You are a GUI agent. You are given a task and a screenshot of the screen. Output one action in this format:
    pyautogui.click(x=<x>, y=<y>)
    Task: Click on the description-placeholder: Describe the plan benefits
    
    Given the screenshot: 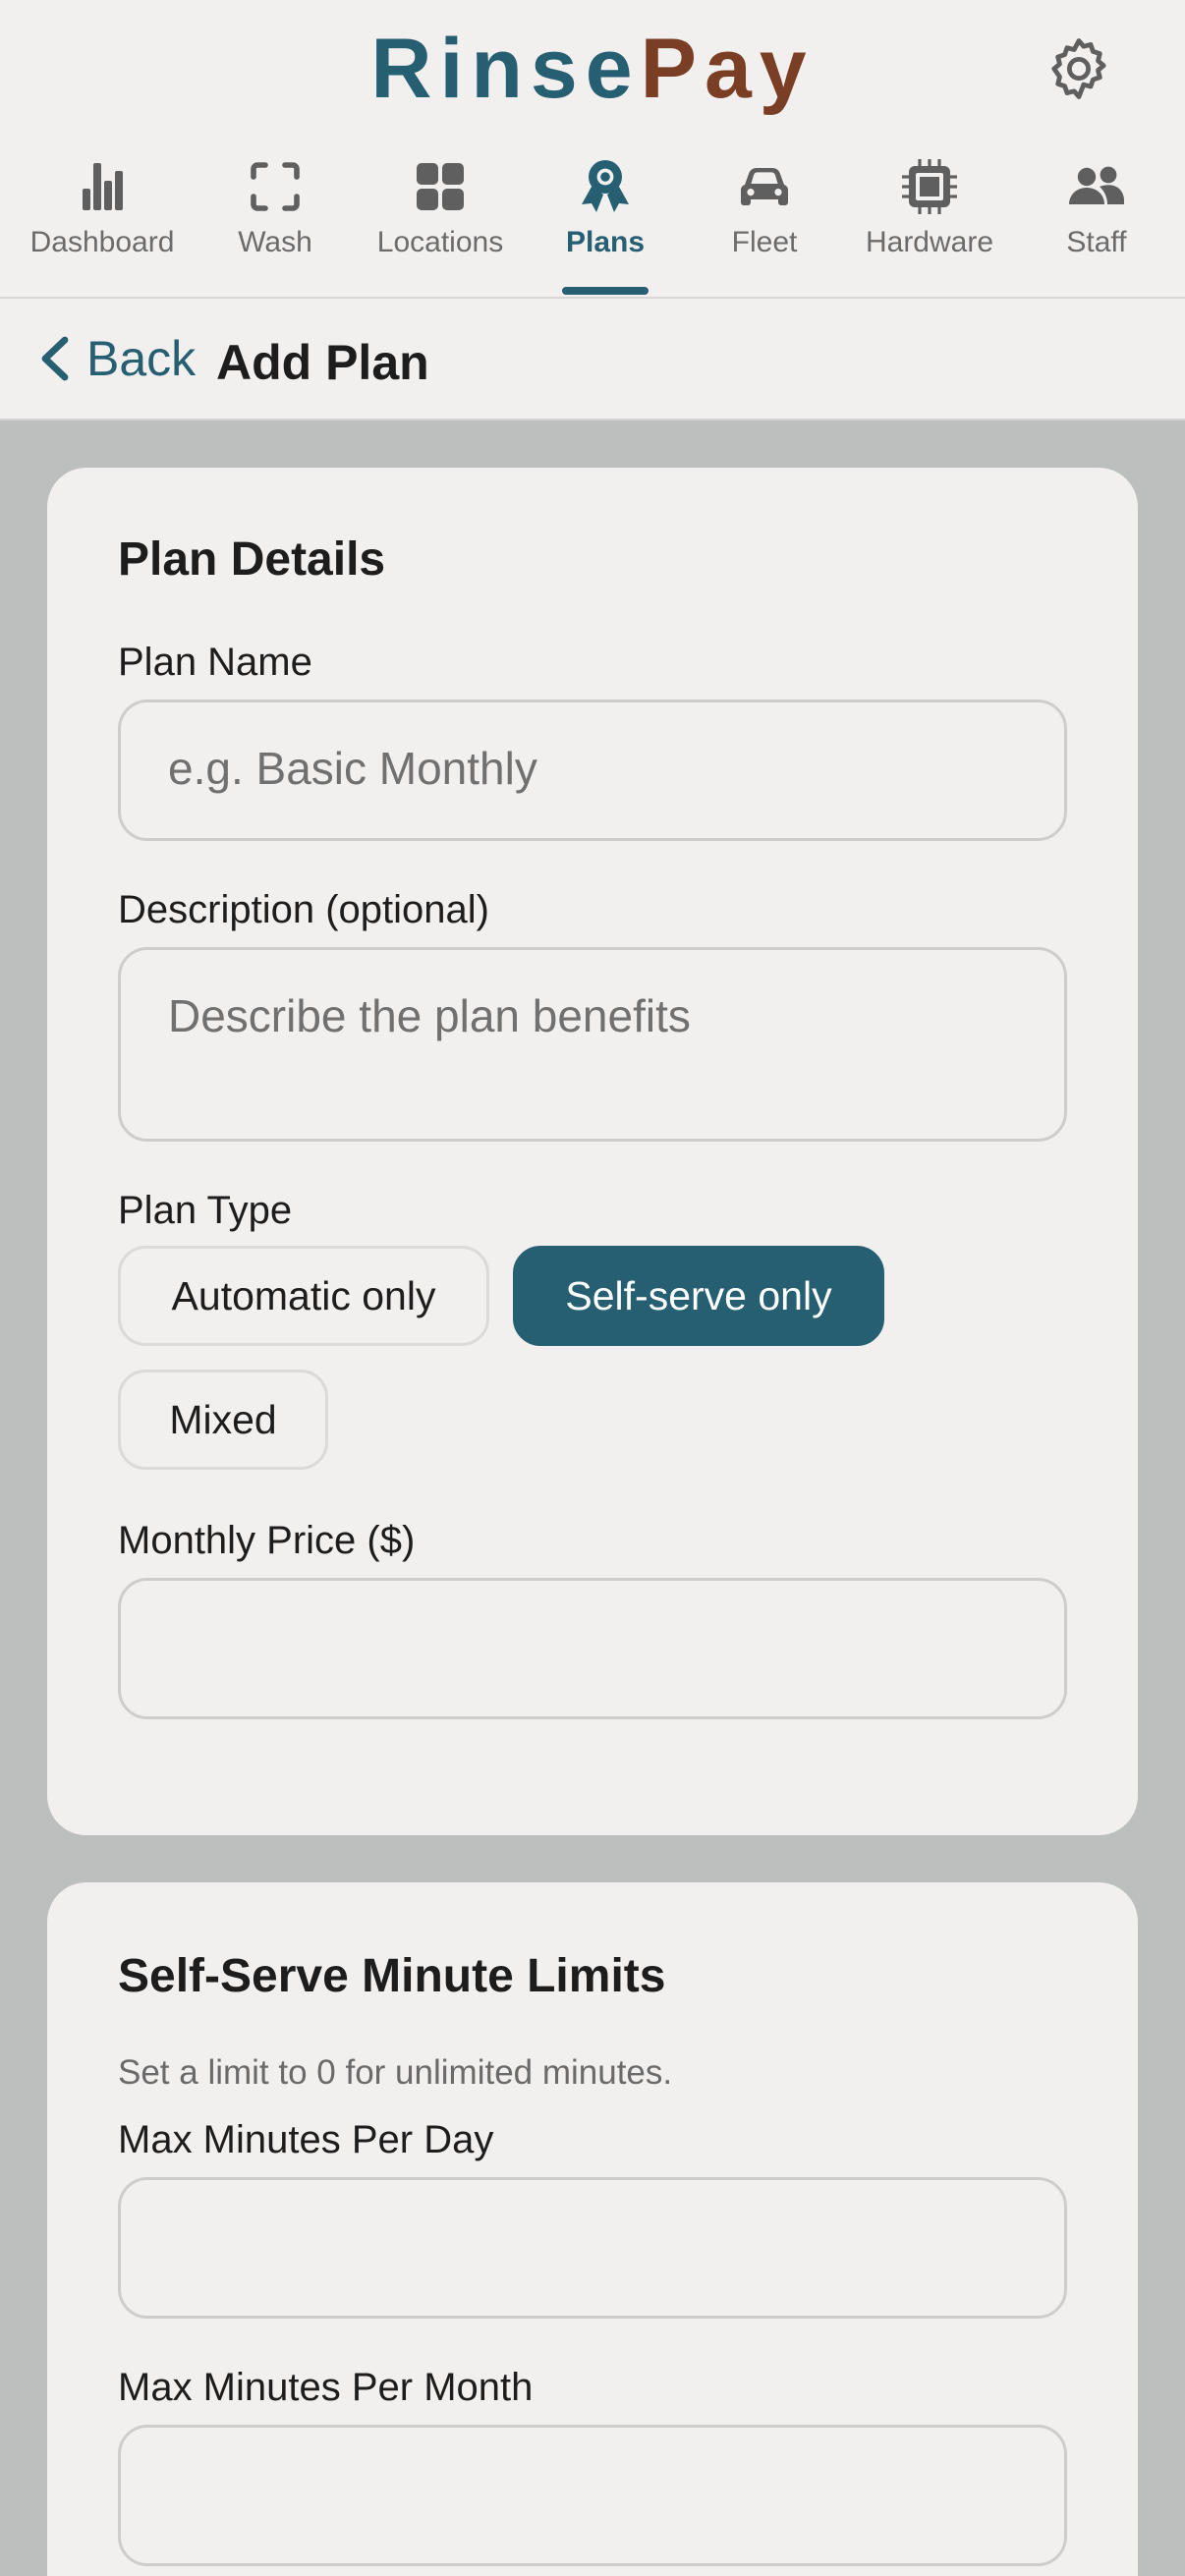 What is the action you would take?
    pyautogui.click(x=430, y=1015)
    